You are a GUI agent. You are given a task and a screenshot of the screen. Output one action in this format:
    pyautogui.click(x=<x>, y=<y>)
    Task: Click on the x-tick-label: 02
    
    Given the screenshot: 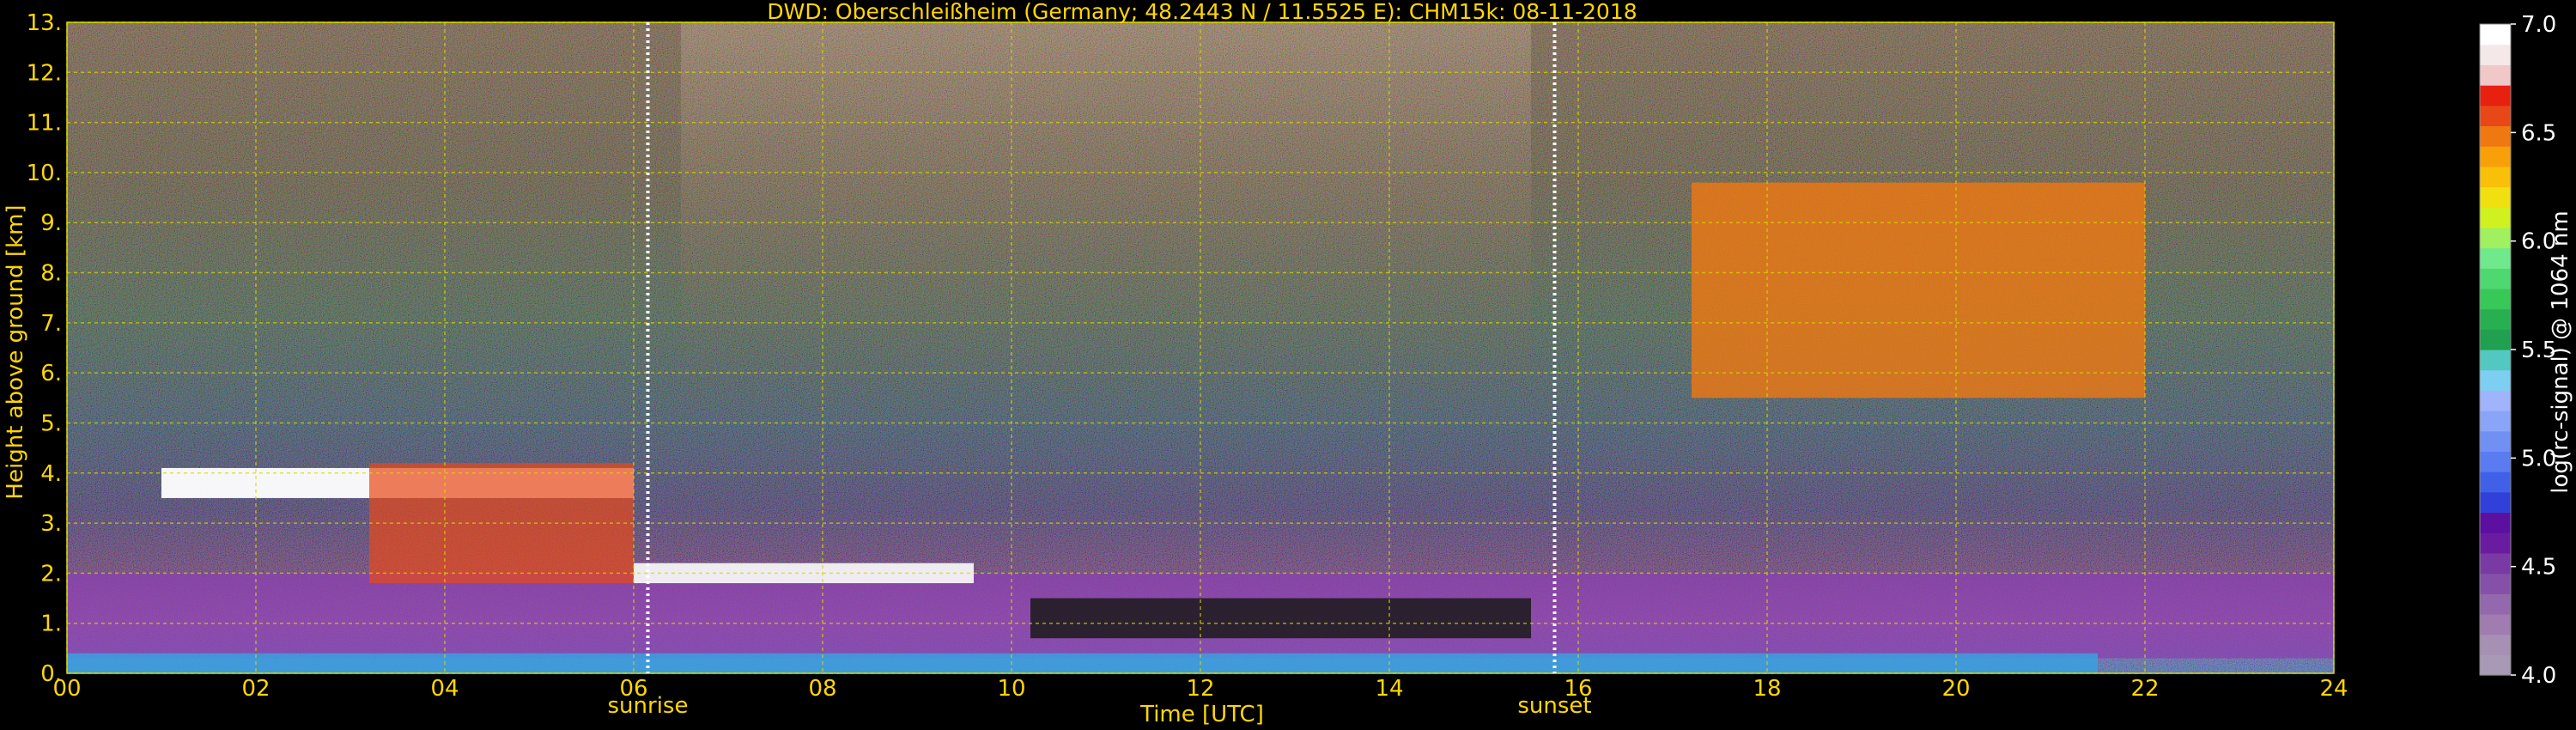 What is the action you would take?
    pyautogui.click(x=255, y=689)
    